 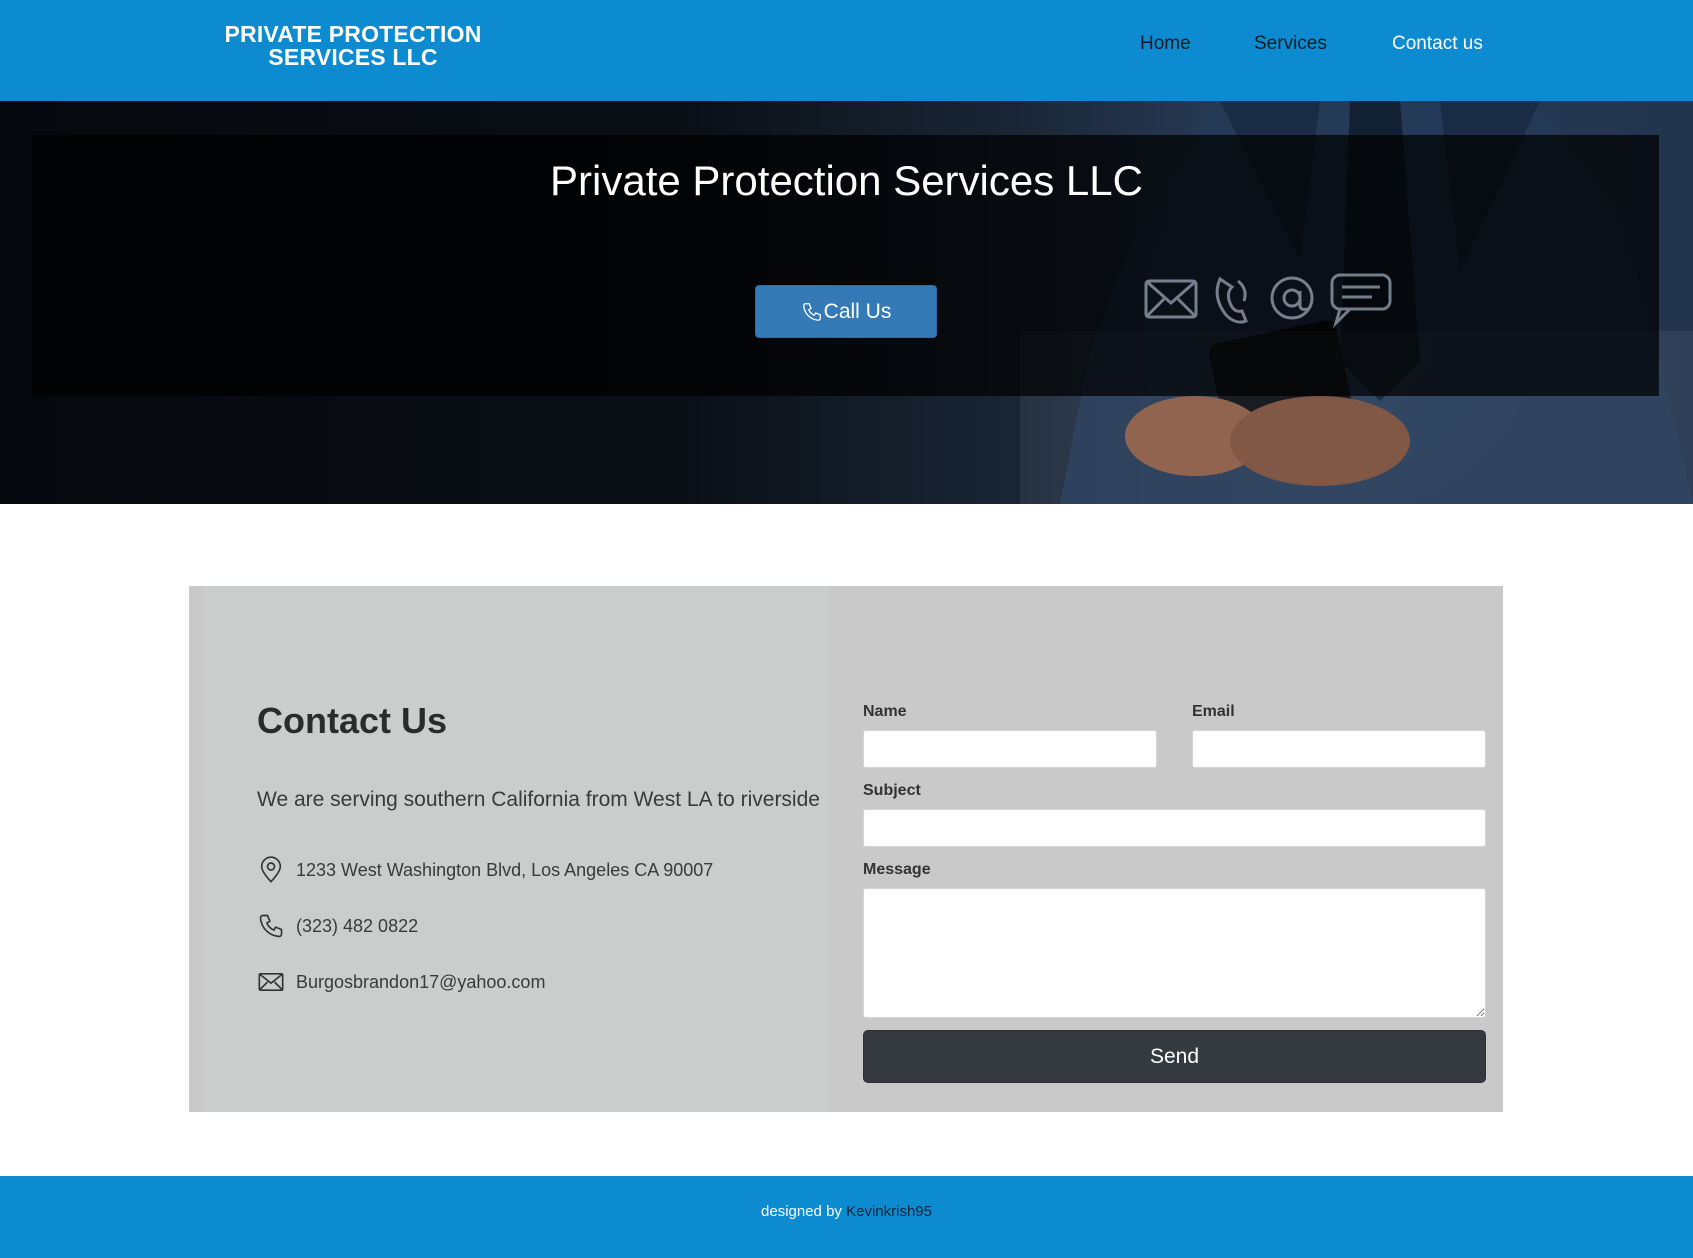 I want to click on communication-icons-graphic, so click(x=1268, y=301).